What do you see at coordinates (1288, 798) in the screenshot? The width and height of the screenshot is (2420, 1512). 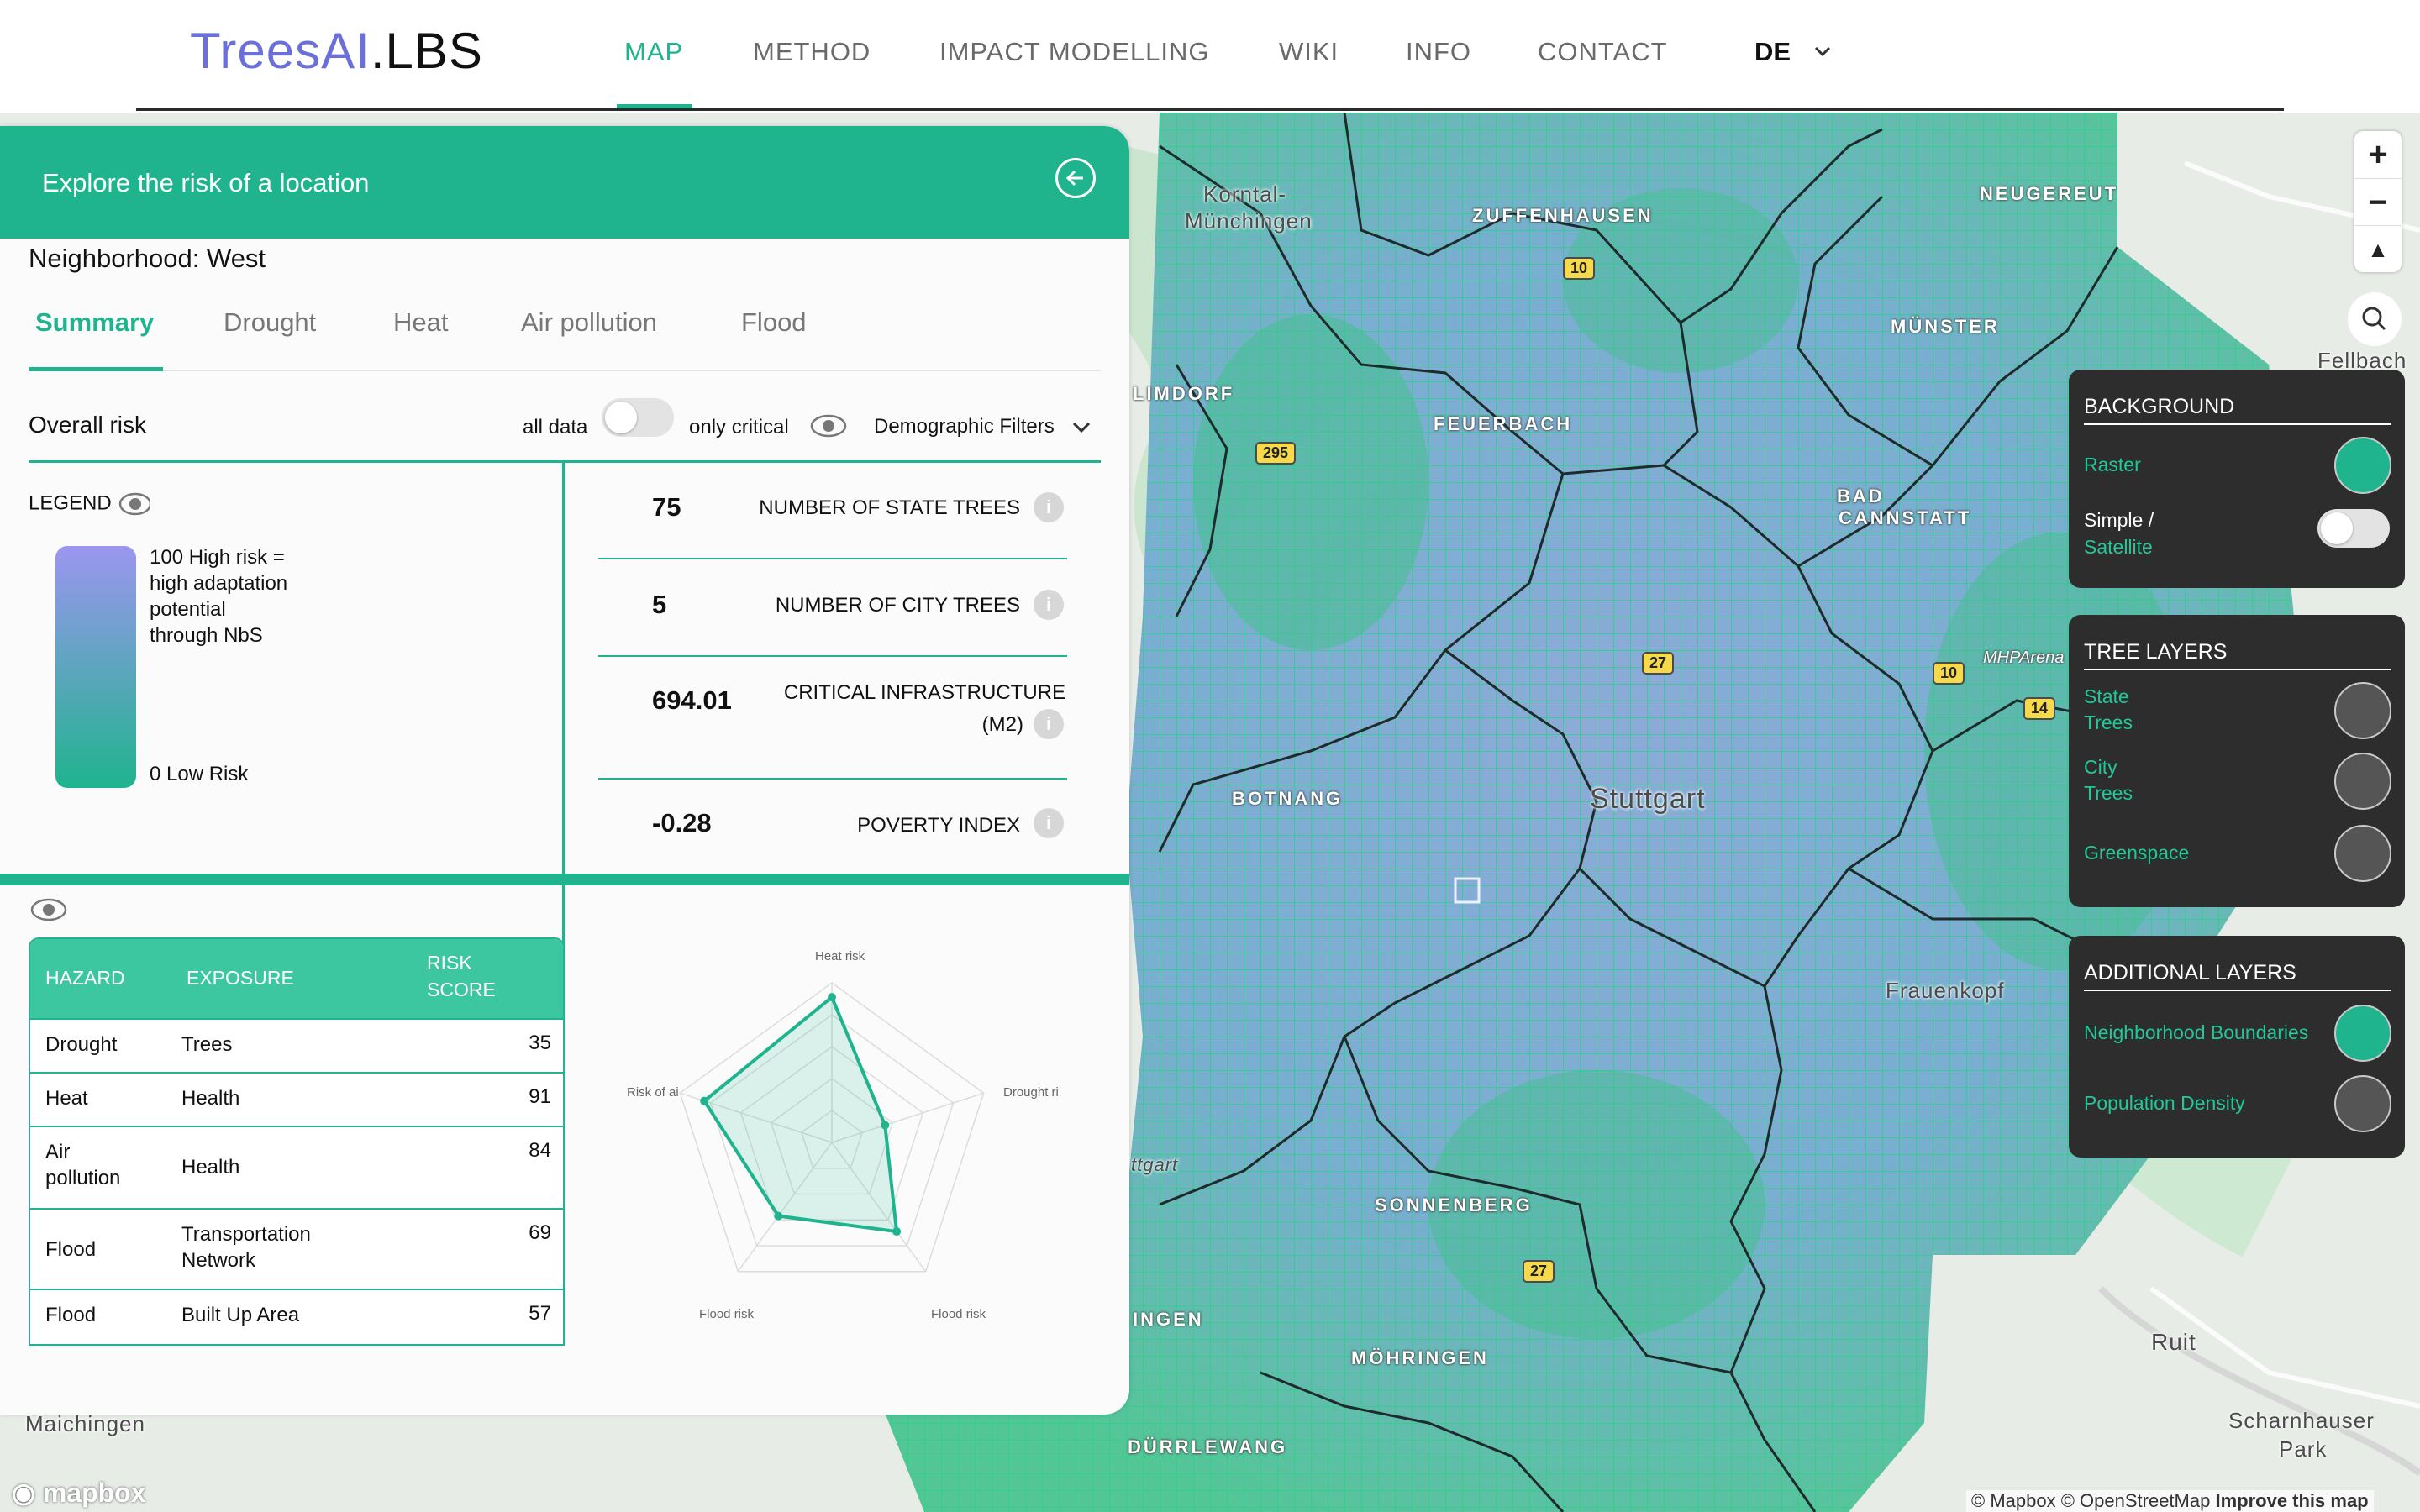 I see `map-label-botnang: BOTNANG` at bounding box center [1288, 798].